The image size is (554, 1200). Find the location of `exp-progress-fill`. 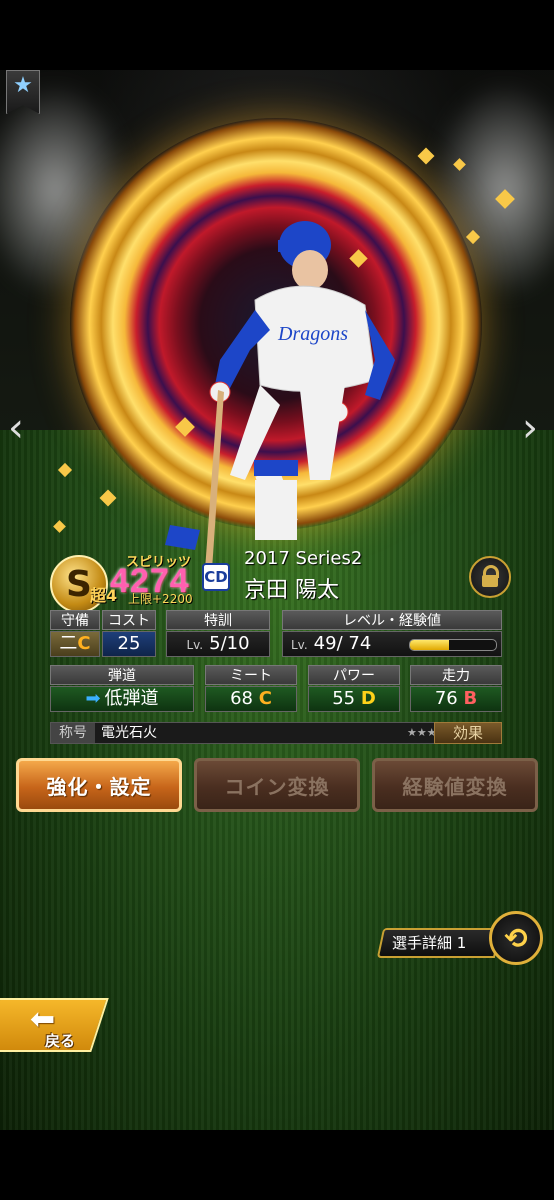

exp-progress-fill is located at coordinates (429, 645).